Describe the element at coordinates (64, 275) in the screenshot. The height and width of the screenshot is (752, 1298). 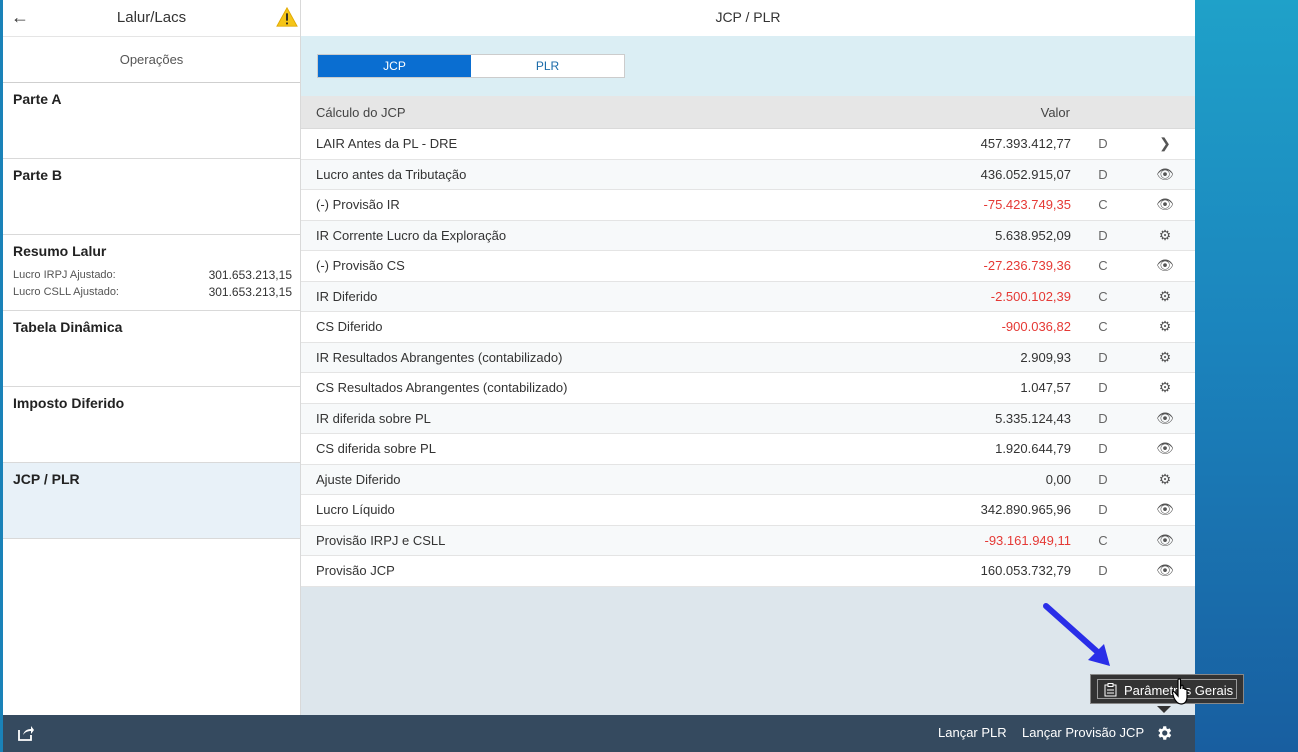
I see `summary-label: Lucro IRPJ Ajustado:` at that location.